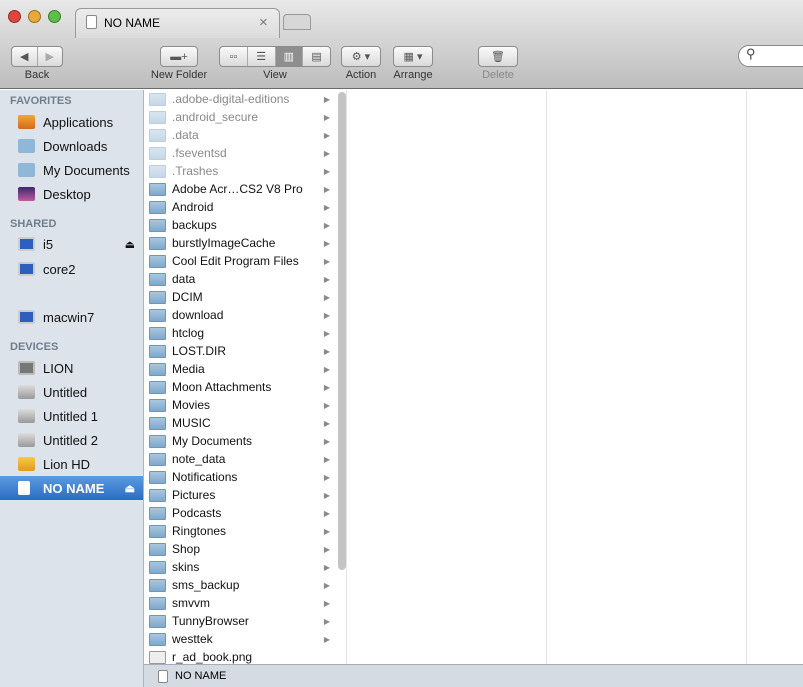 The width and height of the screenshot is (803, 687). What do you see at coordinates (224, 243) in the screenshot?
I see `item-name: burstlyImageCache` at bounding box center [224, 243].